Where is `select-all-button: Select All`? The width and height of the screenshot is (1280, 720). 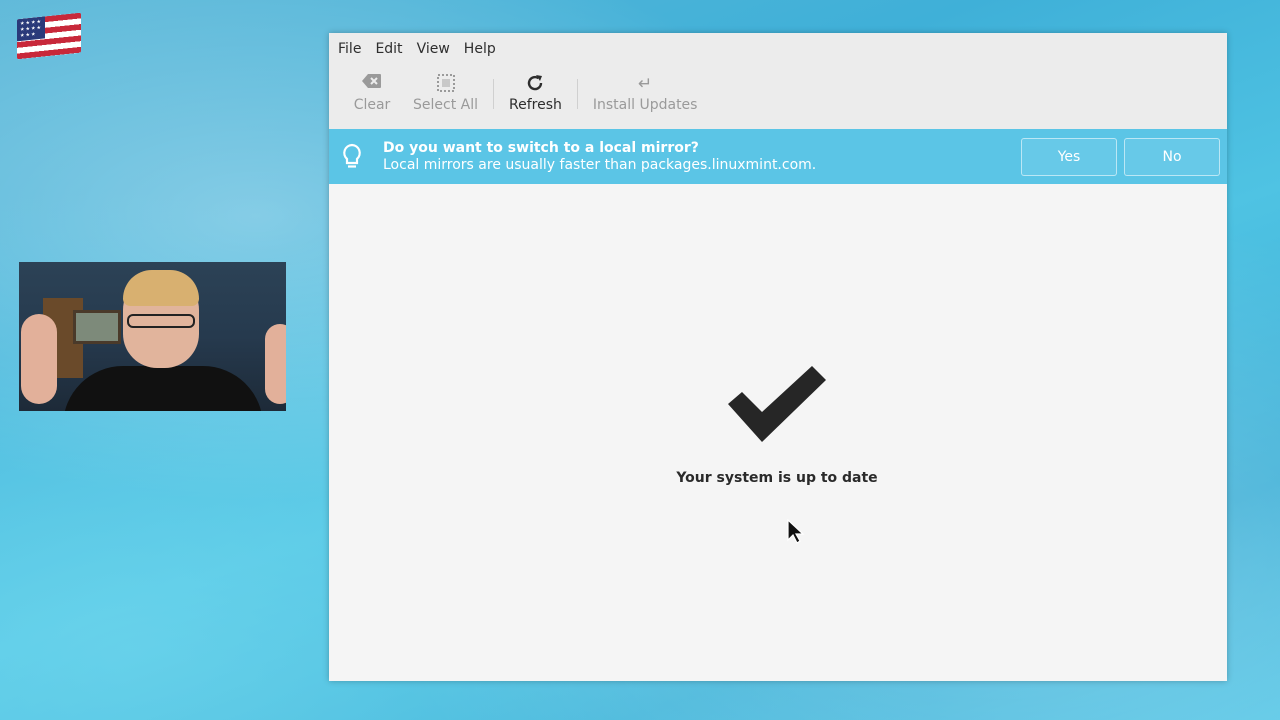 select-all-button: Select All is located at coordinates (445, 93).